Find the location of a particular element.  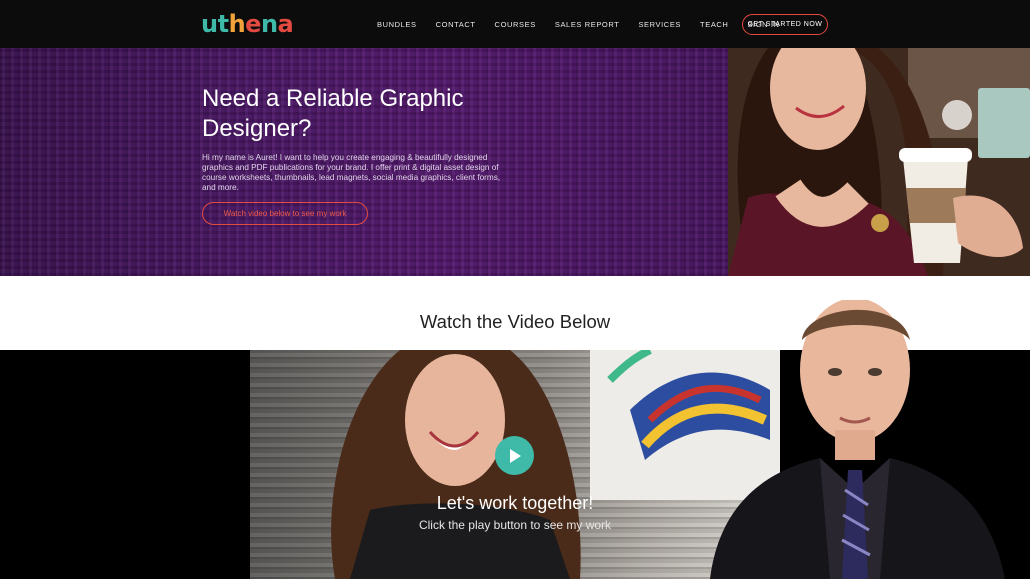

nav-link-teach: TEACH is located at coordinates (714, 24).